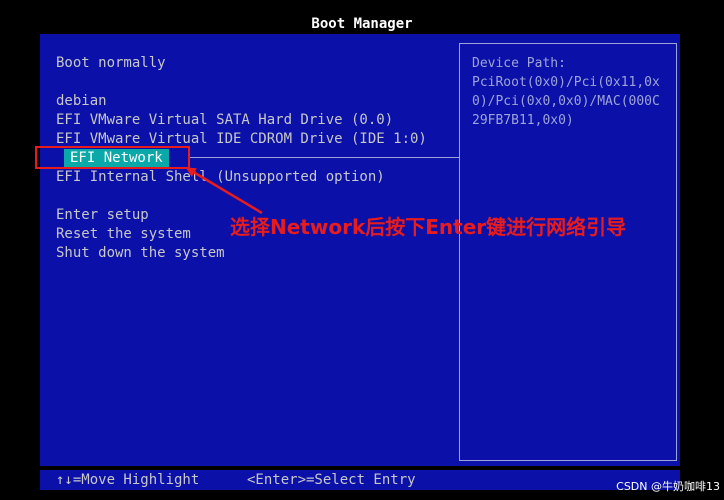 The width and height of the screenshot is (724, 500). What do you see at coordinates (128, 480) in the screenshot?
I see `move-highlight-hint: ↑↓=Move Highlight` at bounding box center [128, 480].